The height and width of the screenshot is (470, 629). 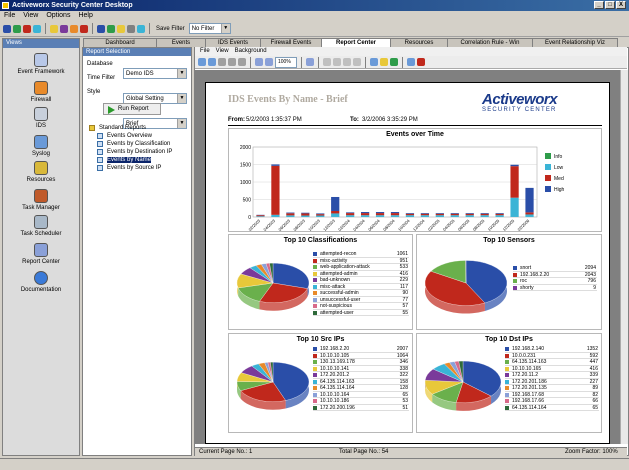 I want to click on alert-icon, so click(x=74, y=28).